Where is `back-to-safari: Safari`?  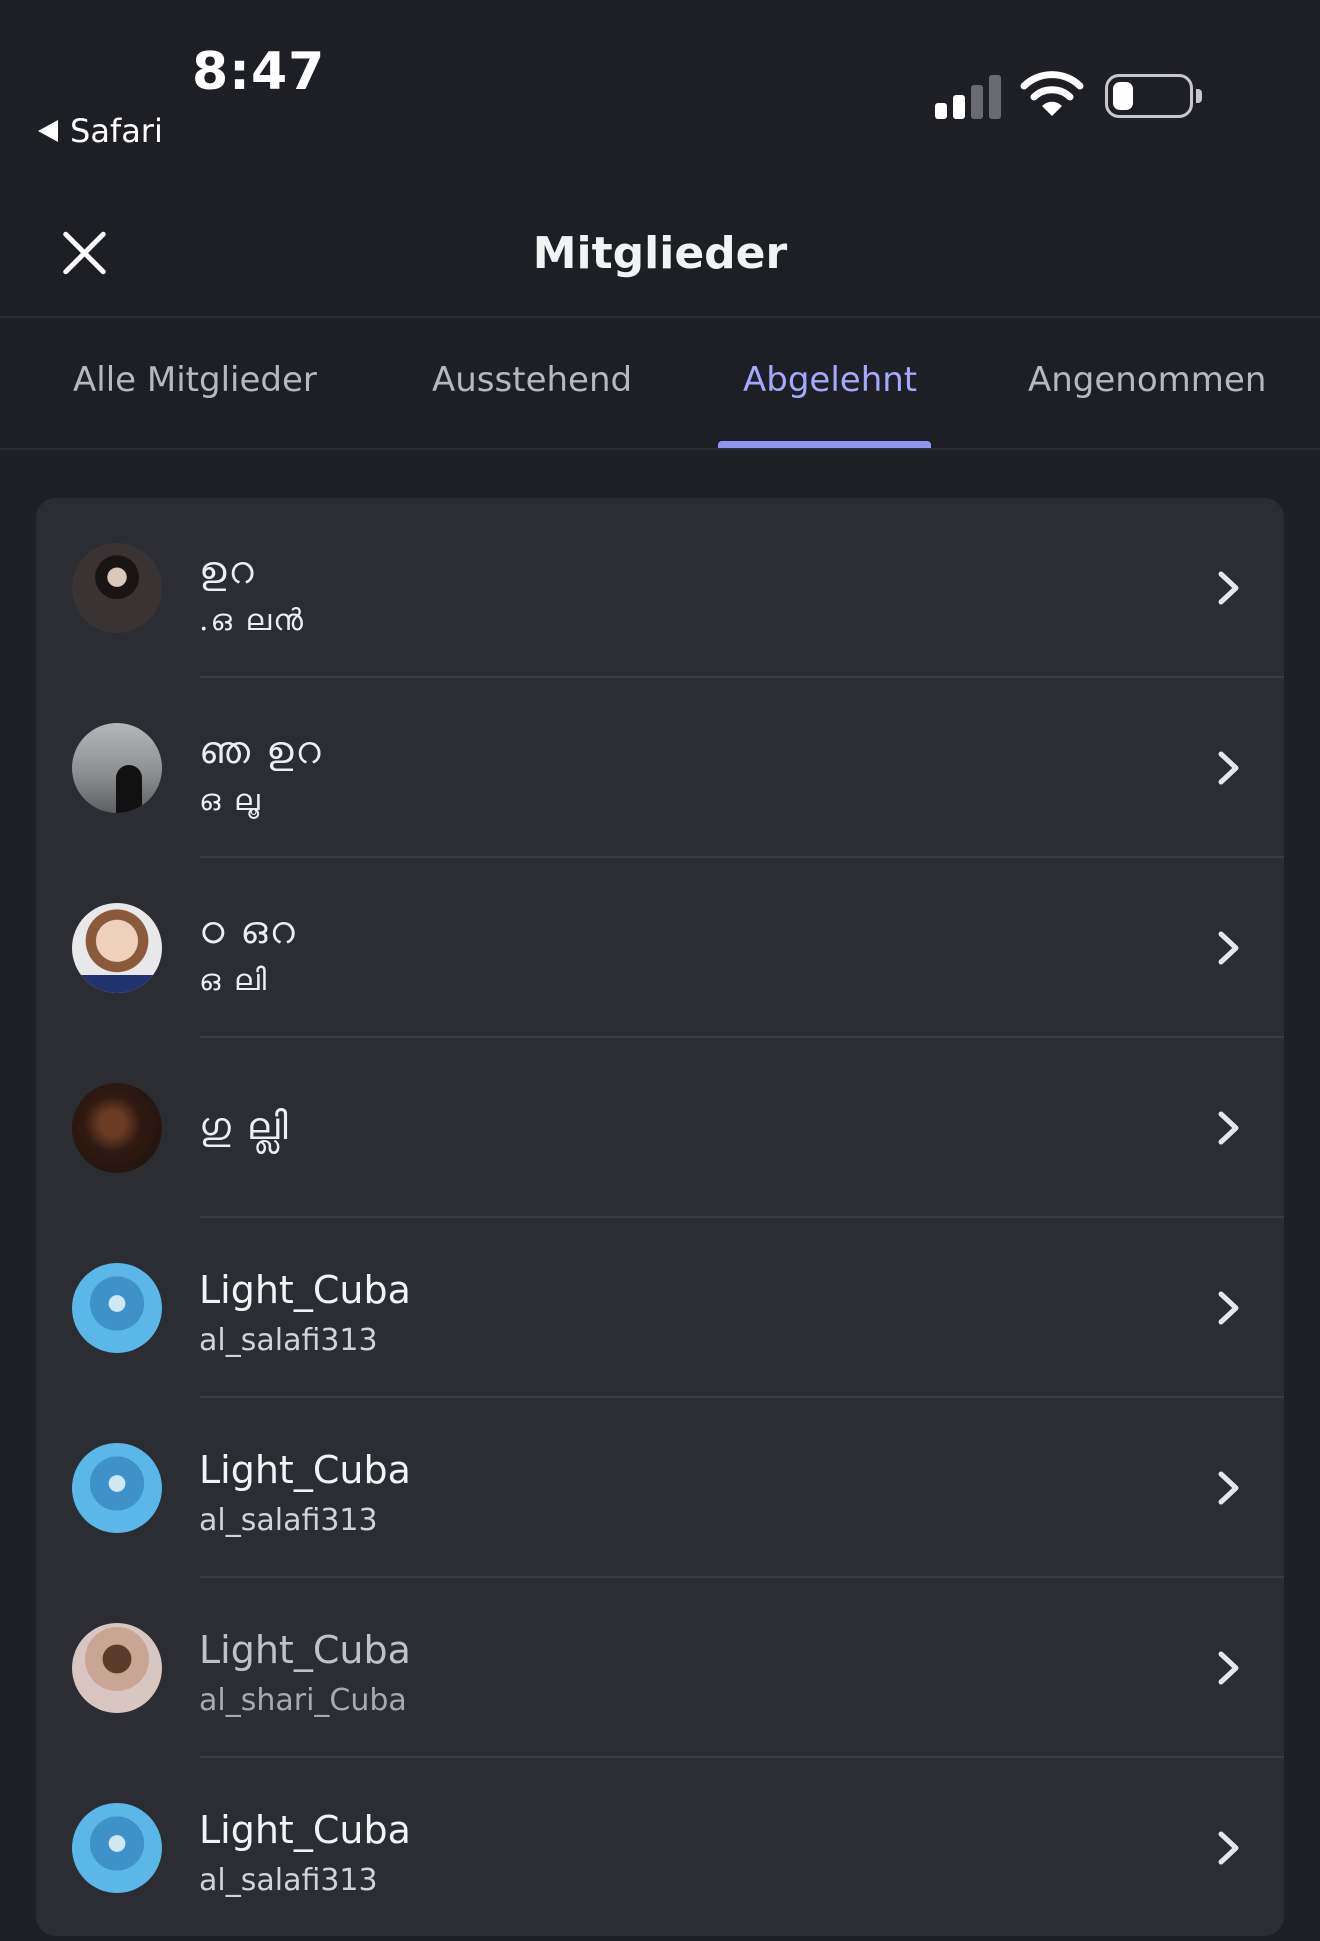
back-to-safari: Safari is located at coordinates (100, 131).